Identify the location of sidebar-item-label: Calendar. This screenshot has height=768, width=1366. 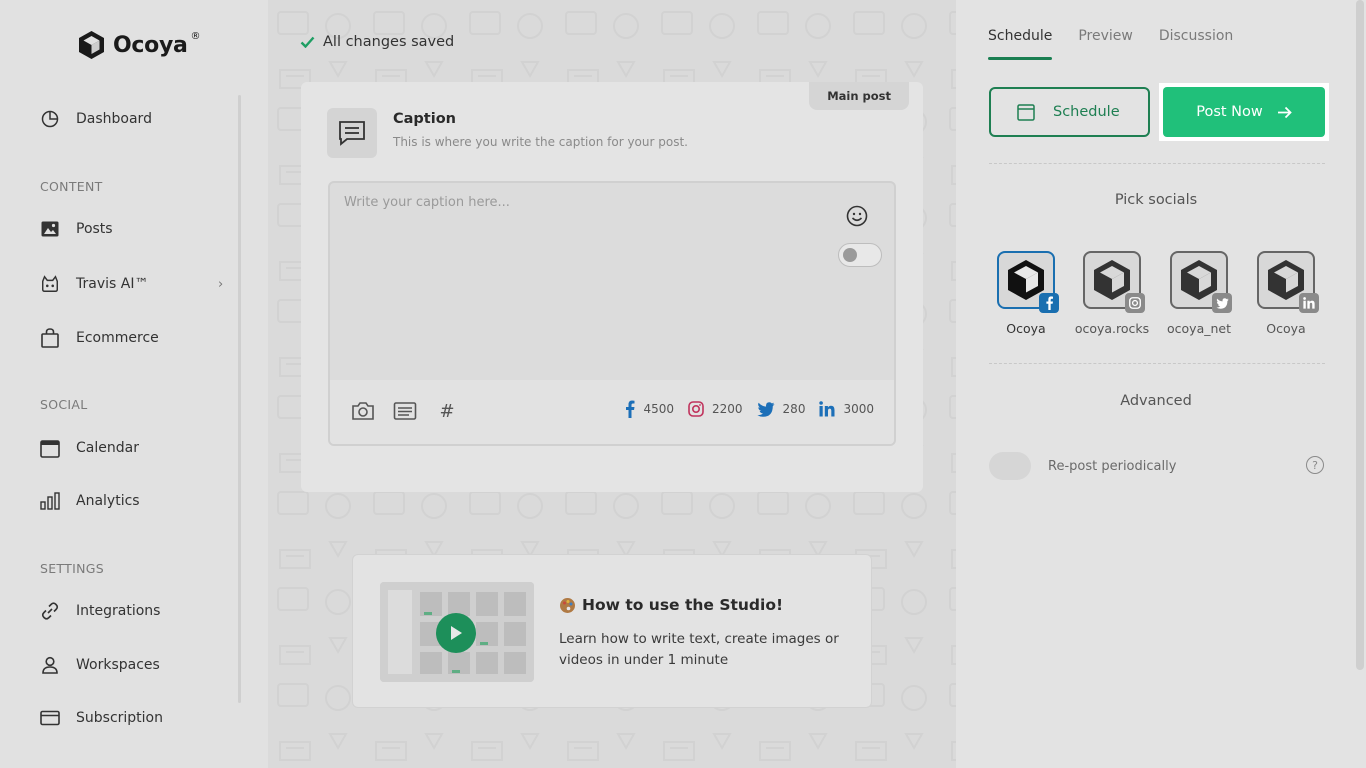
(107, 448).